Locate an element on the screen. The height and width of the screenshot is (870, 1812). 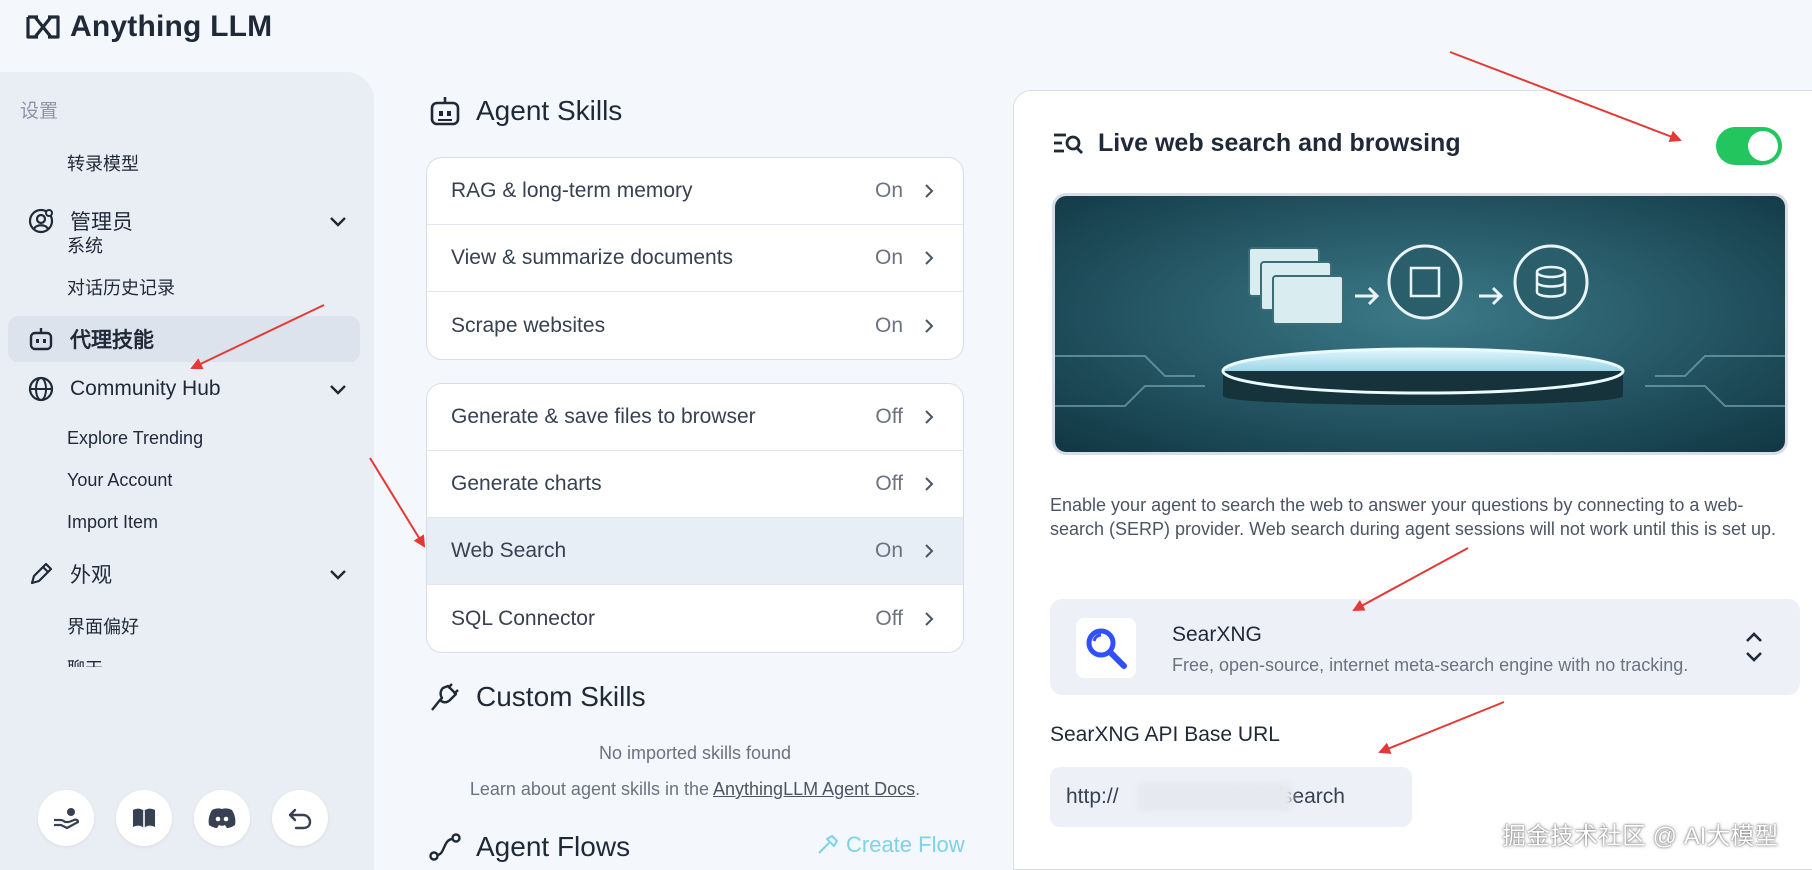
sidebar-item-transcription: 转录模型 is located at coordinates (103, 163).